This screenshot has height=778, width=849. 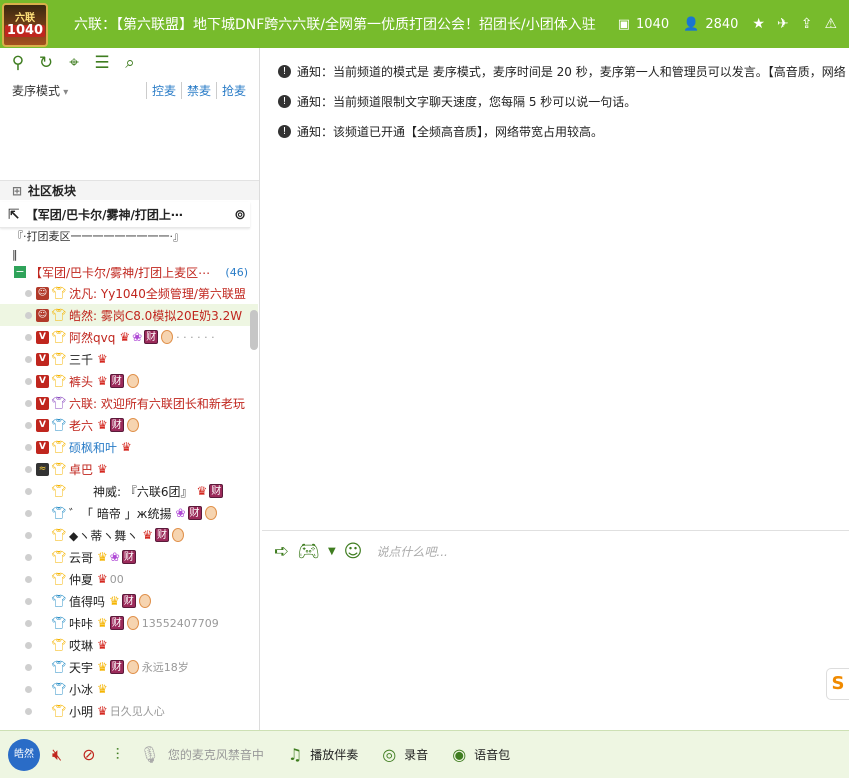 I want to click on online-count: 2840, so click(x=722, y=24).